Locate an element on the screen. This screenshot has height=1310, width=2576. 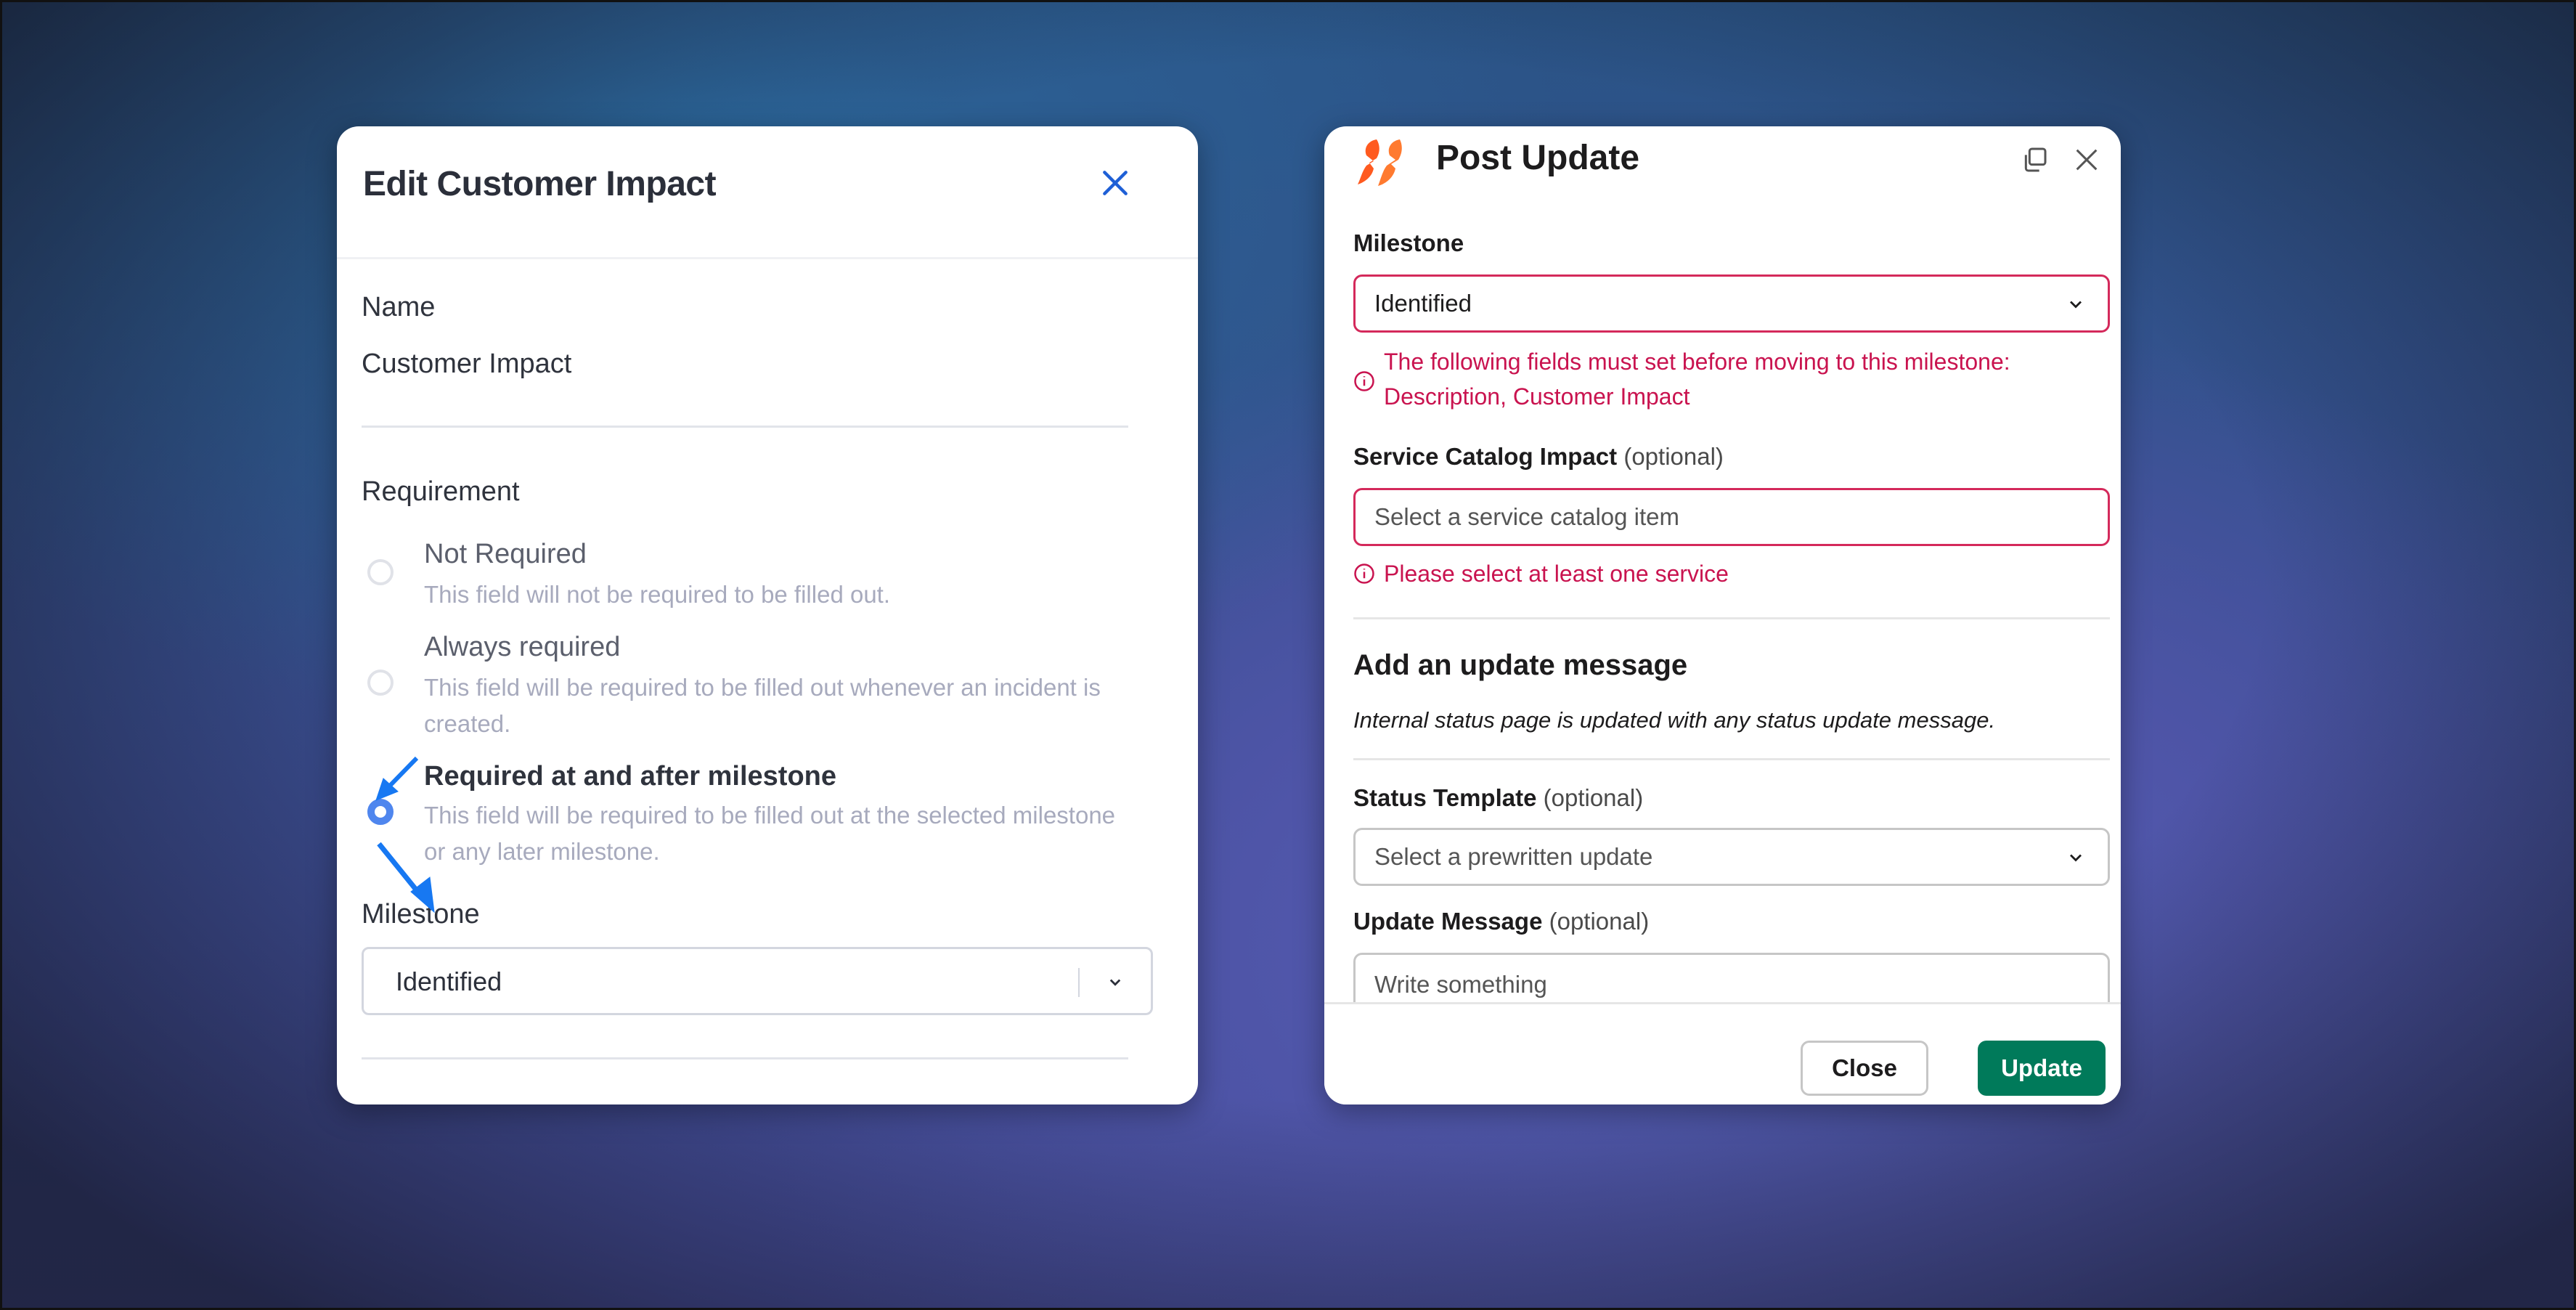
radio-always-required is located at coordinates (380, 683).